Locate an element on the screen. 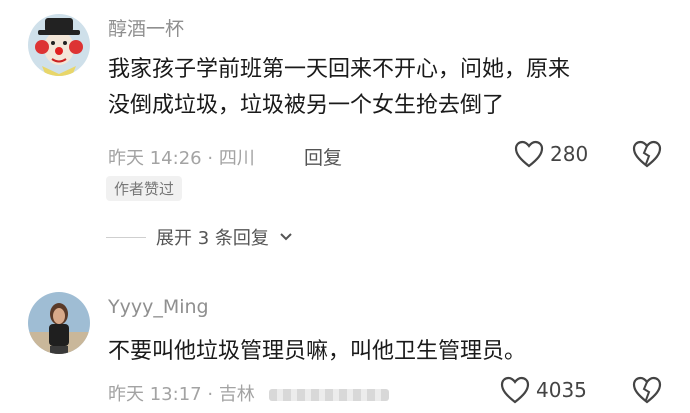 The width and height of the screenshot is (690, 413). comment-meta: 昨天 14:26 · 四川 is located at coordinates (181, 157).